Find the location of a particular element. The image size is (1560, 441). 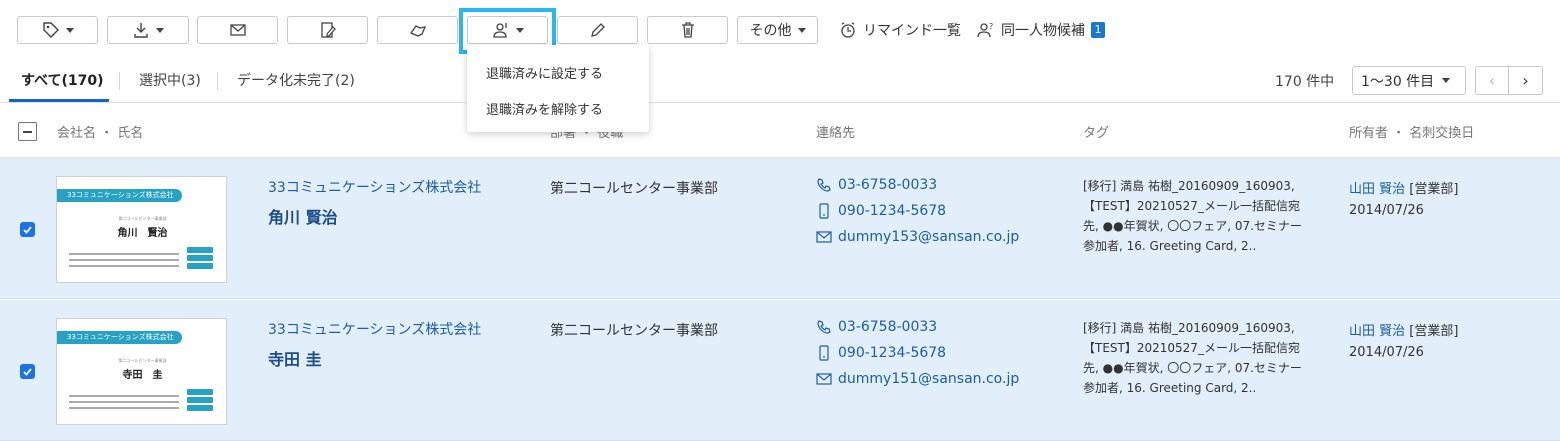

mail-button is located at coordinates (237, 30).